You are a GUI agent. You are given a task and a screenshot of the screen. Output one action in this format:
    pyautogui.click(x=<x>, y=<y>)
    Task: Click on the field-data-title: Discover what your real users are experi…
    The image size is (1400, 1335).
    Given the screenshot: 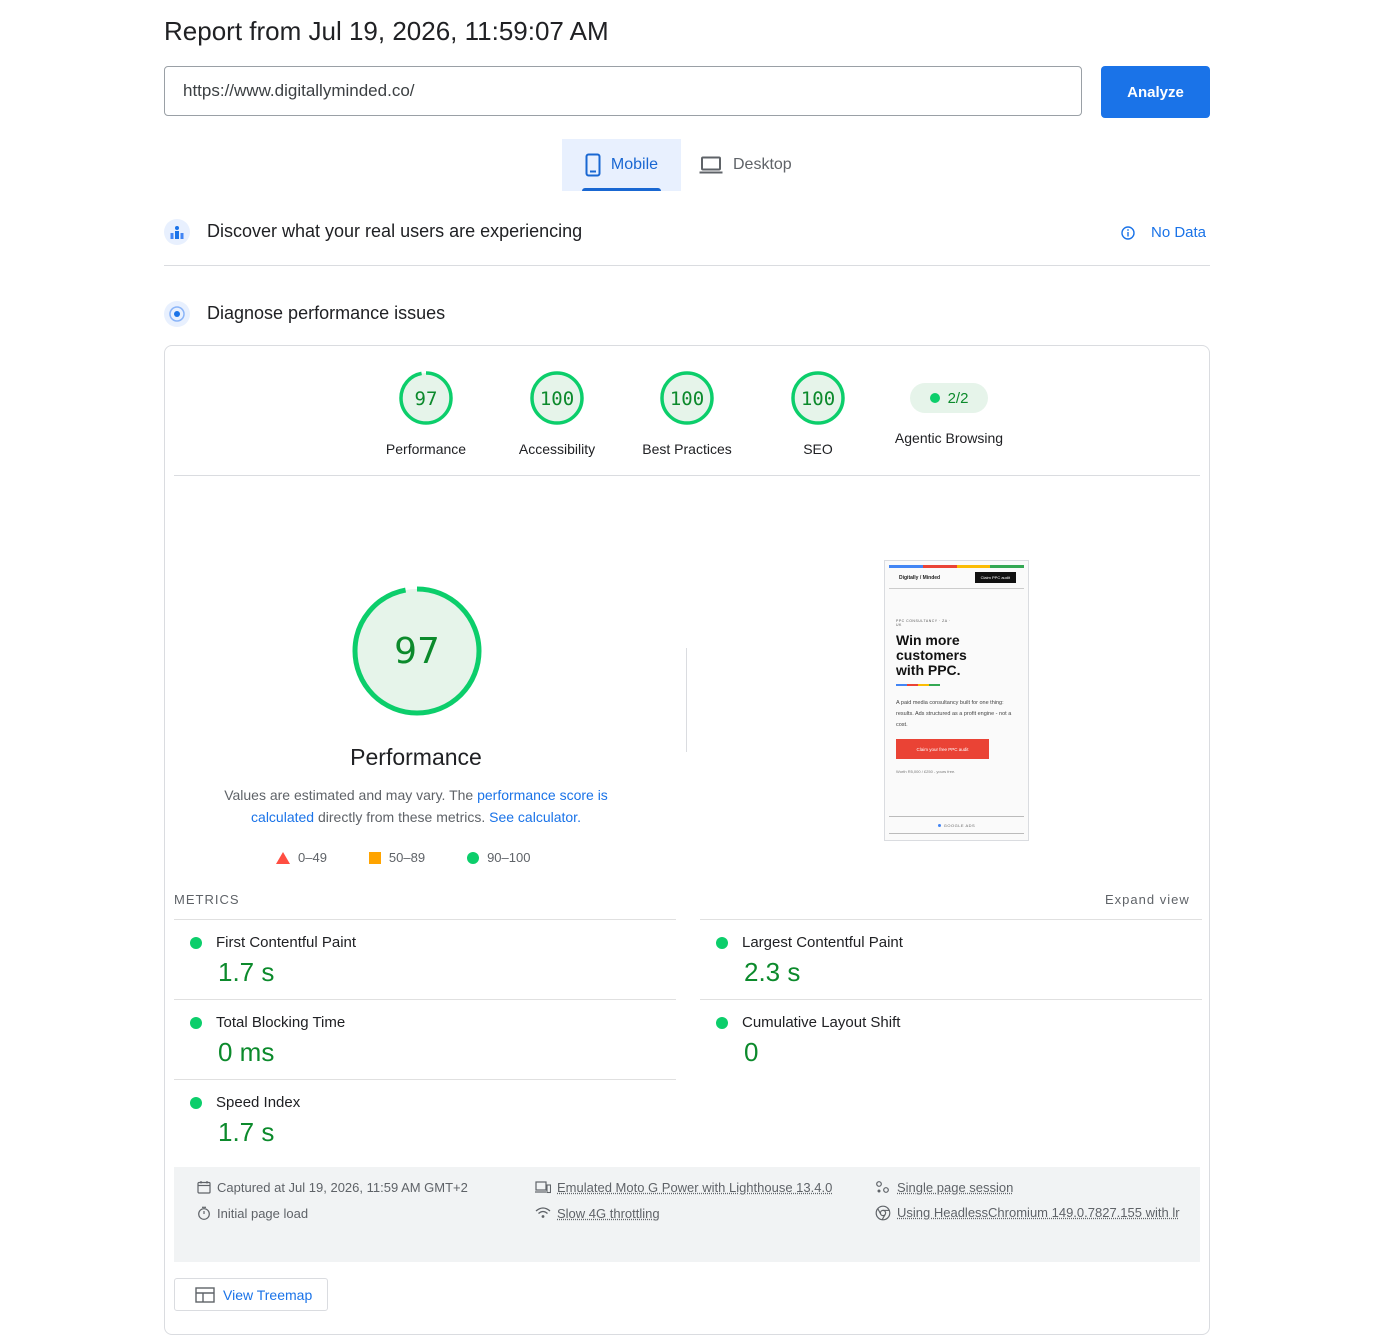 What is the action you would take?
    pyautogui.click(x=394, y=231)
    